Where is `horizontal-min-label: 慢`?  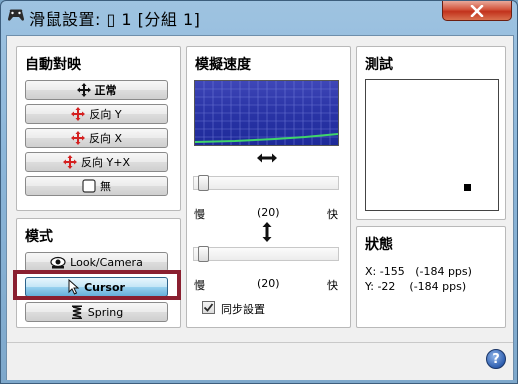
horizontal-min-label: 慢 is located at coordinates (199, 214).